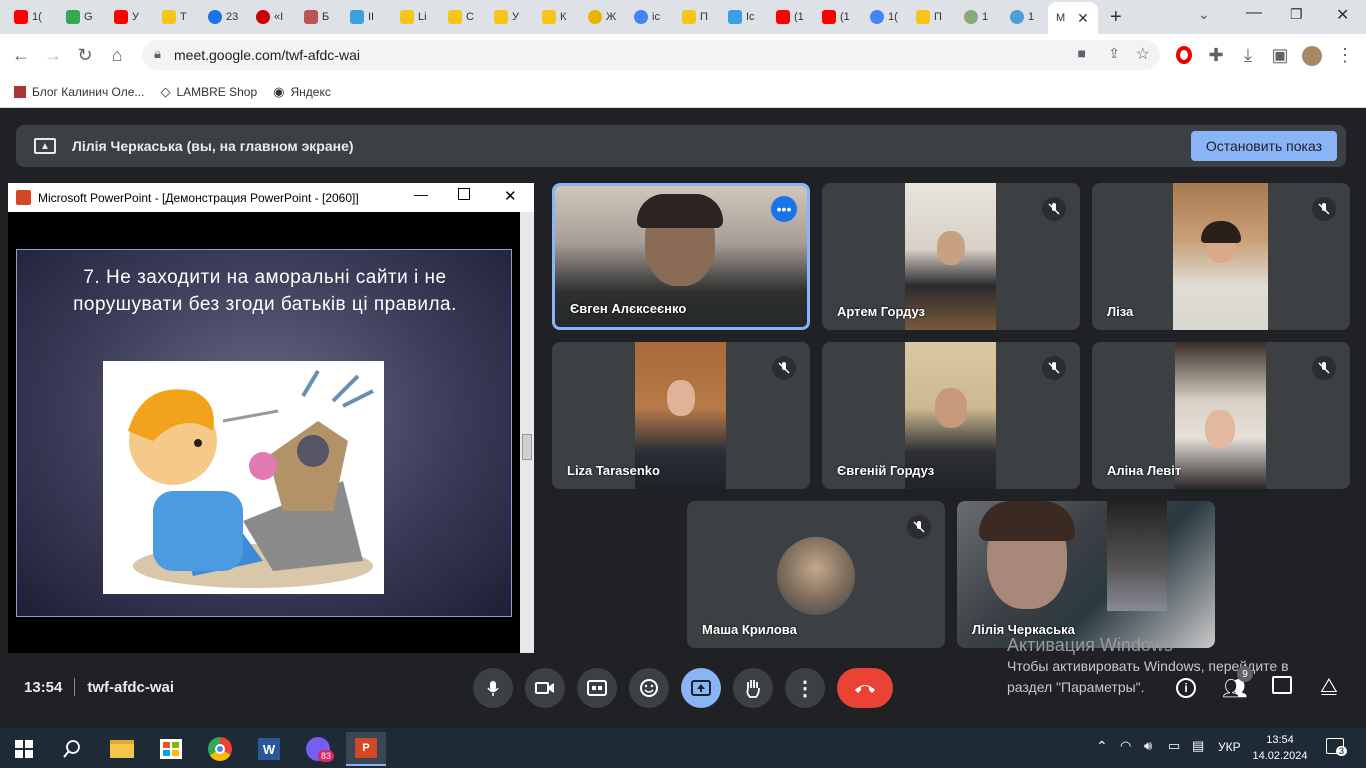  Describe the element at coordinates (172, 17) in the screenshot. I see `tab-4: Т` at that location.